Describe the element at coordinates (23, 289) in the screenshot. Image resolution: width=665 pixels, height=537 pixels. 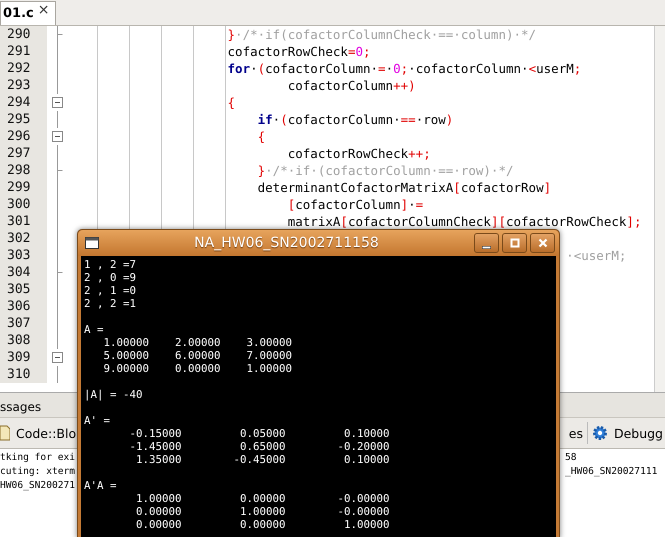
I see `line-number: 305` at that location.